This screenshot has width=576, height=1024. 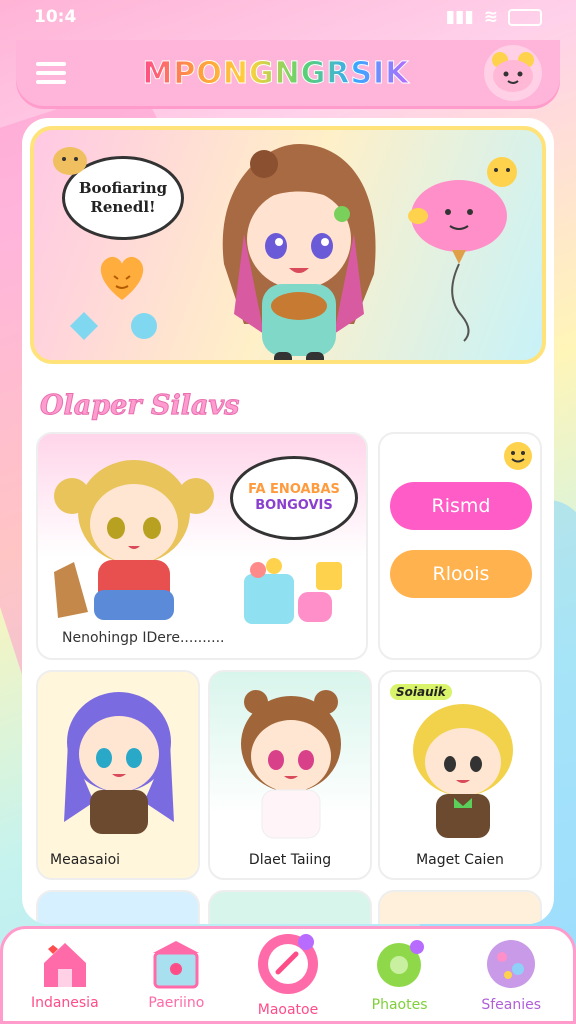 What do you see at coordinates (113, 326) in the screenshot?
I see `candy-icon` at bounding box center [113, 326].